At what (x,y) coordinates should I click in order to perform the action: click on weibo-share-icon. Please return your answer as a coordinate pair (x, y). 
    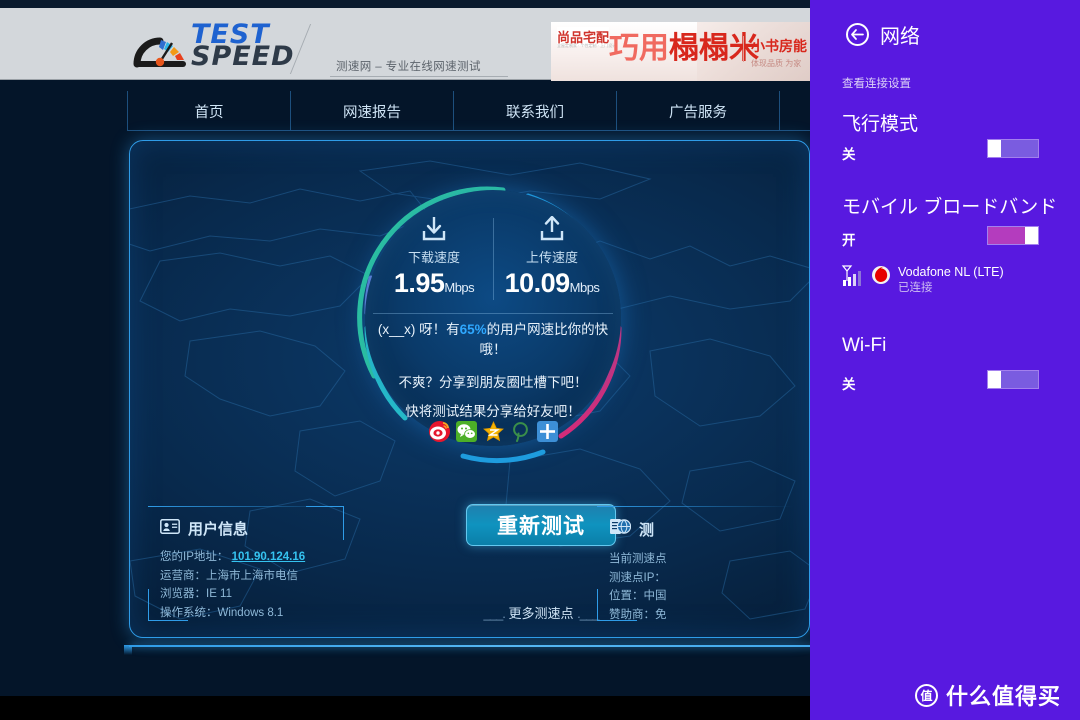
    Looking at the image, I should click on (439, 431).